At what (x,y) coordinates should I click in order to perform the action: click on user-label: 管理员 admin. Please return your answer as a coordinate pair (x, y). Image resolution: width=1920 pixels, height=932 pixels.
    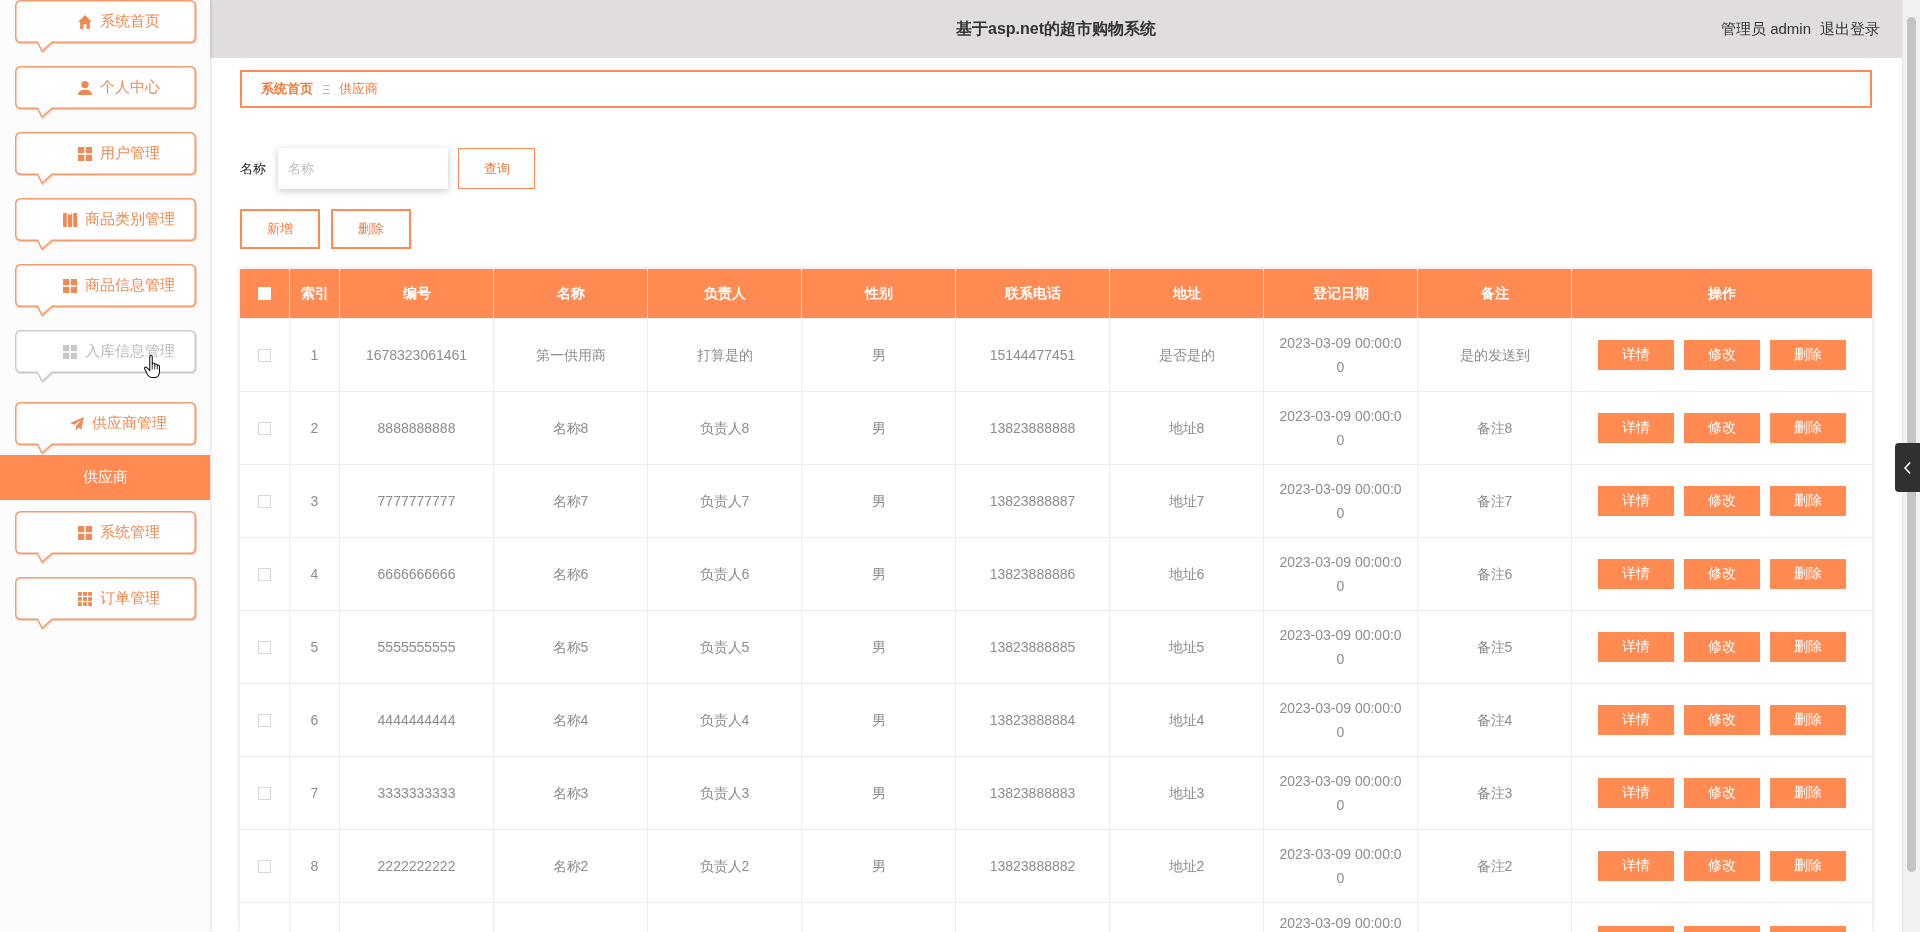
    Looking at the image, I should click on (1765, 29).